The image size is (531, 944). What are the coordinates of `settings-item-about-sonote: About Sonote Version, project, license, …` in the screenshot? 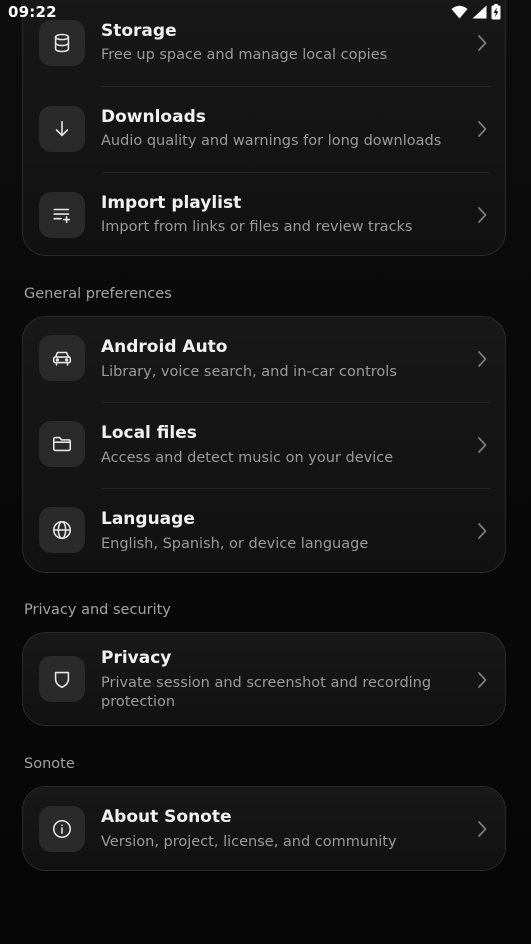 It's located at (264, 829).